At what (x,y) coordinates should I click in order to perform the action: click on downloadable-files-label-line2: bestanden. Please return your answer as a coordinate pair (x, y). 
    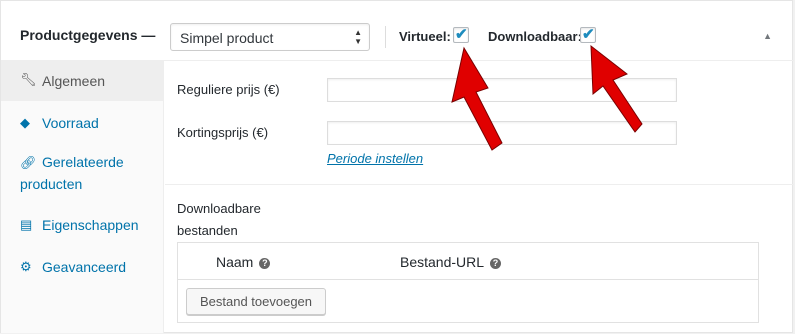
    Looking at the image, I should click on (207, 230).